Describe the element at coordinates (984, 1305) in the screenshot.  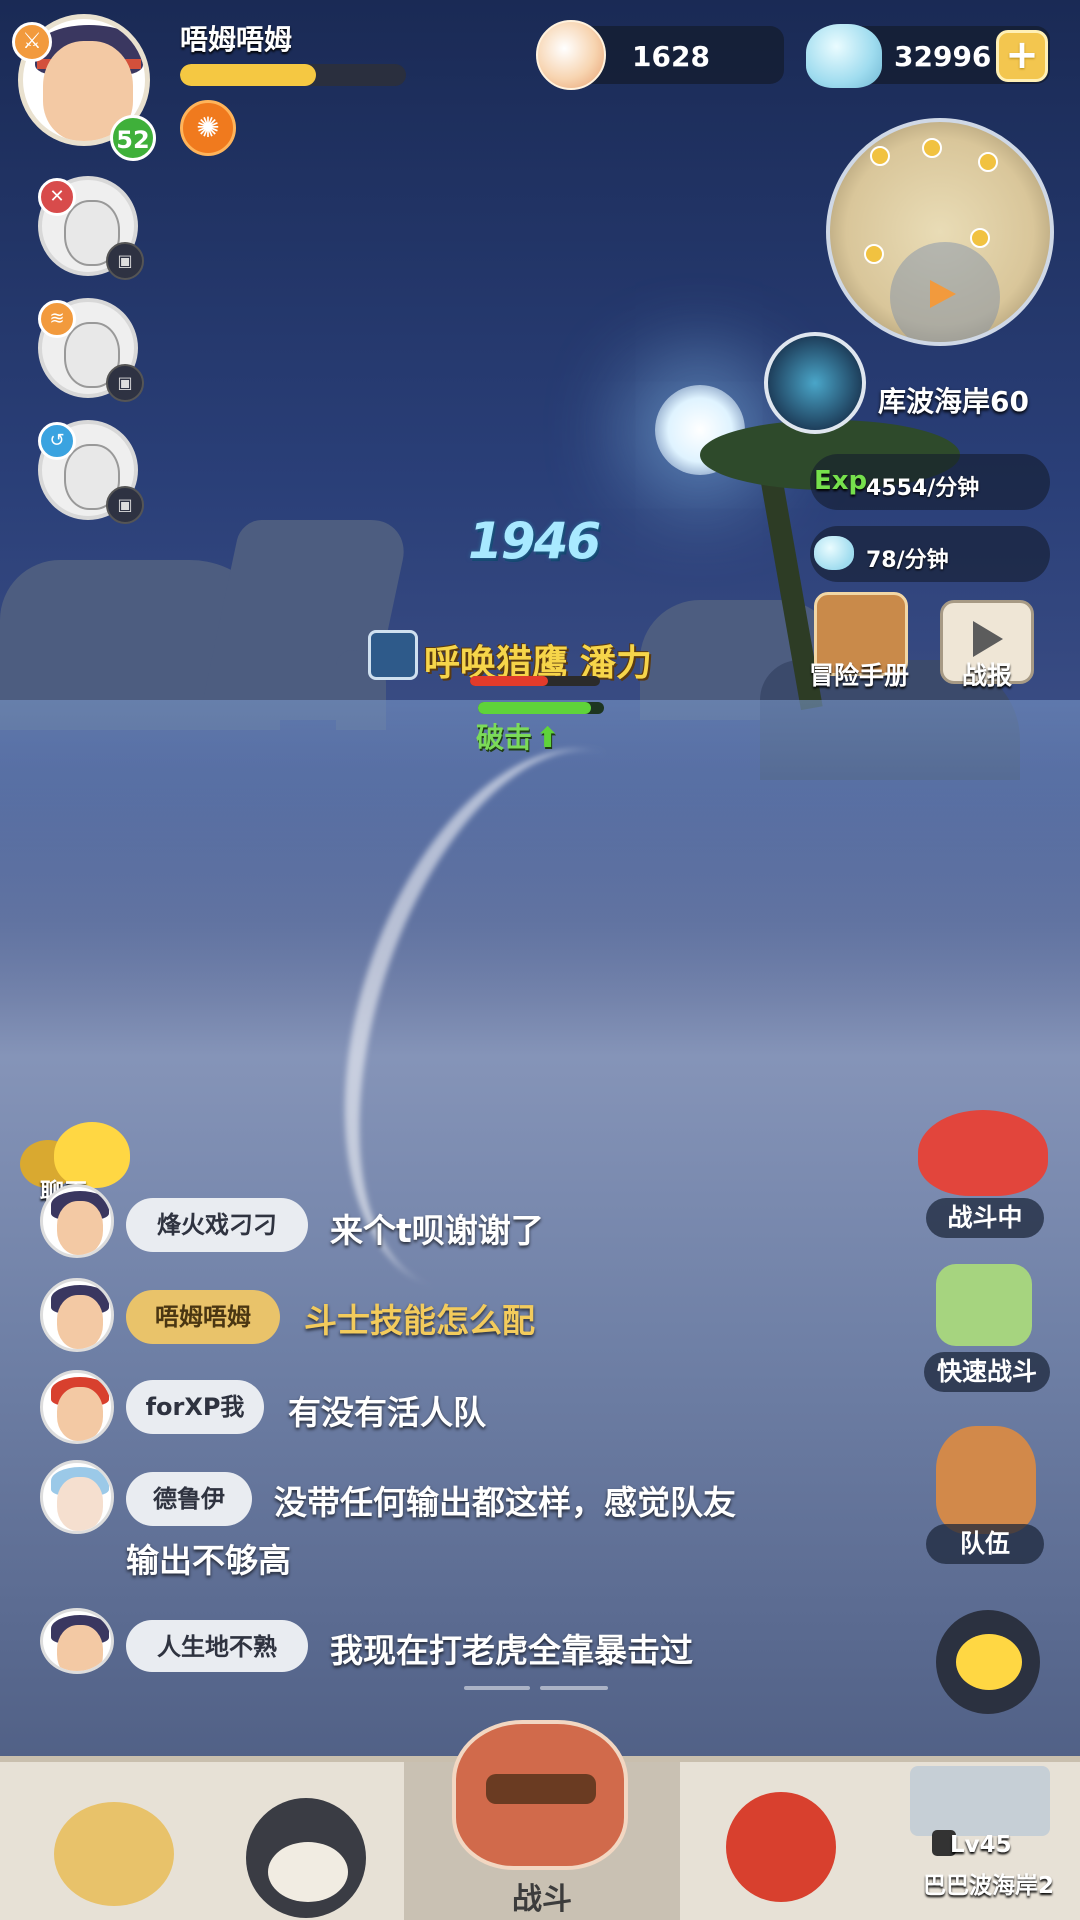
I see `quick-battle-icon` at that location.